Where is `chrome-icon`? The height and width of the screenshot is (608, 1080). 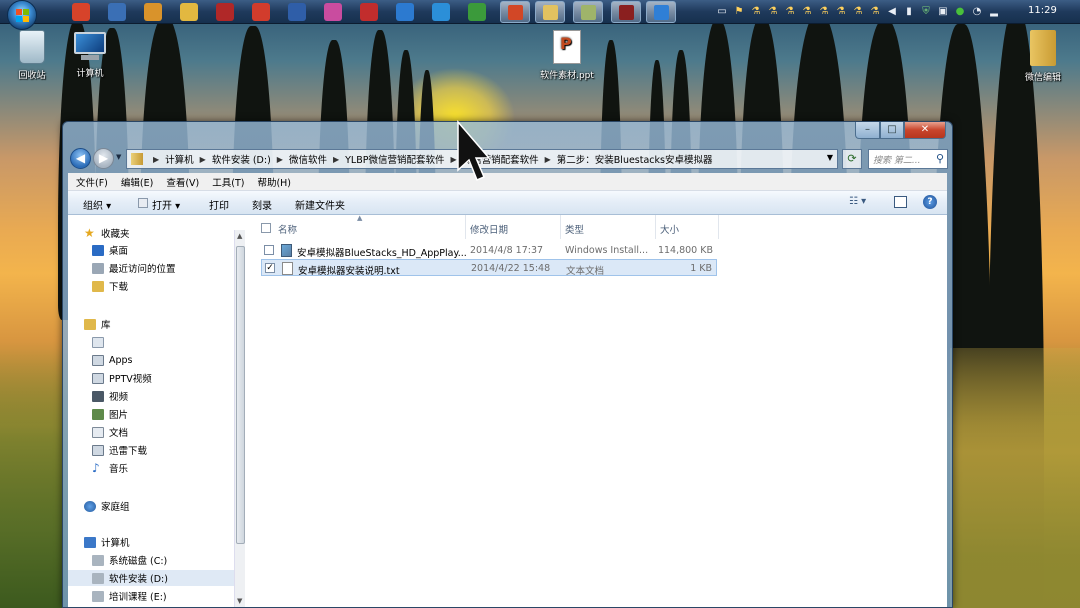
chrome-icon is located at coordinates (477, 12).